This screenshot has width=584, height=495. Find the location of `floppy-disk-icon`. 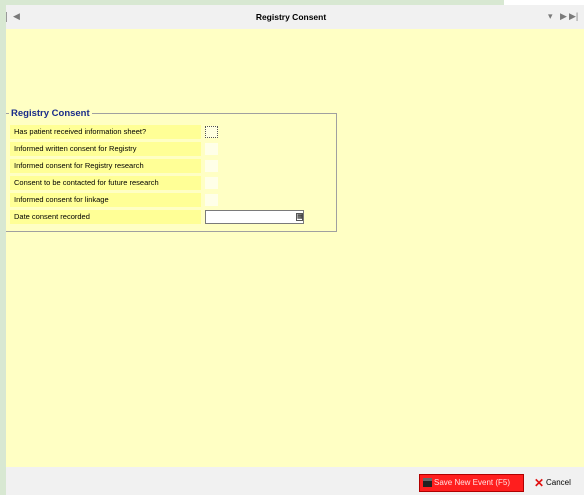

floppy-disk-icon is located at coordinates (427, 482).